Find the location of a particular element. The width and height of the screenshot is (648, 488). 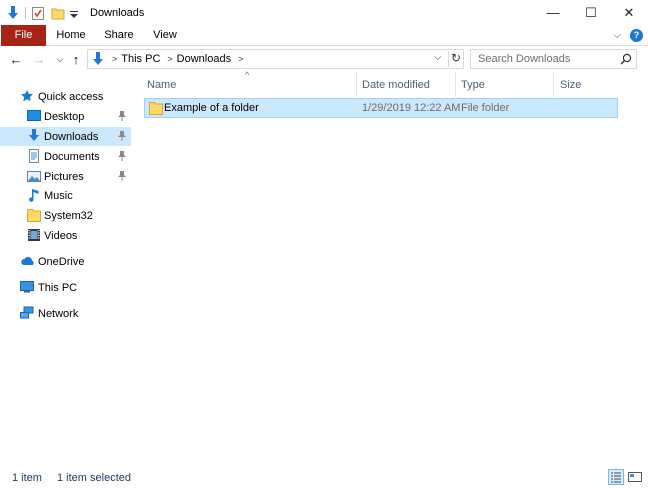

status-bar: 1 item 1 item selected is located at coordinates (324, 477).